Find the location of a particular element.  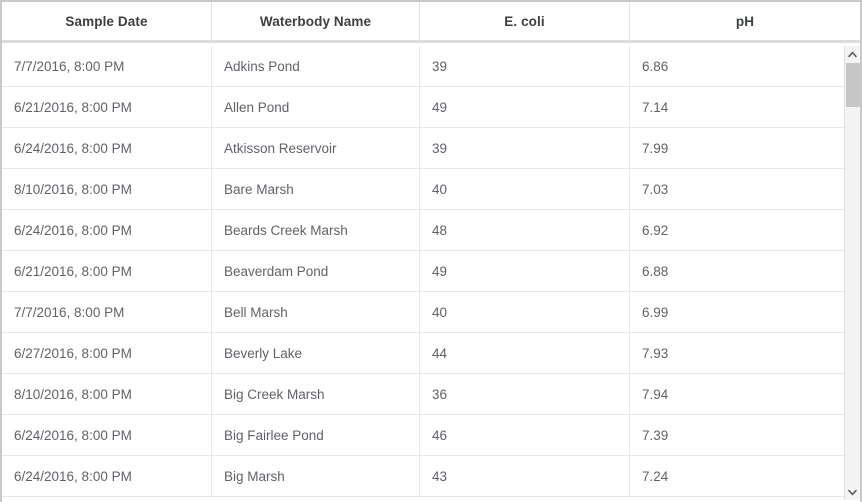

cell-waterbody_name: Bare Marsh is located at coordinates (316, 189).